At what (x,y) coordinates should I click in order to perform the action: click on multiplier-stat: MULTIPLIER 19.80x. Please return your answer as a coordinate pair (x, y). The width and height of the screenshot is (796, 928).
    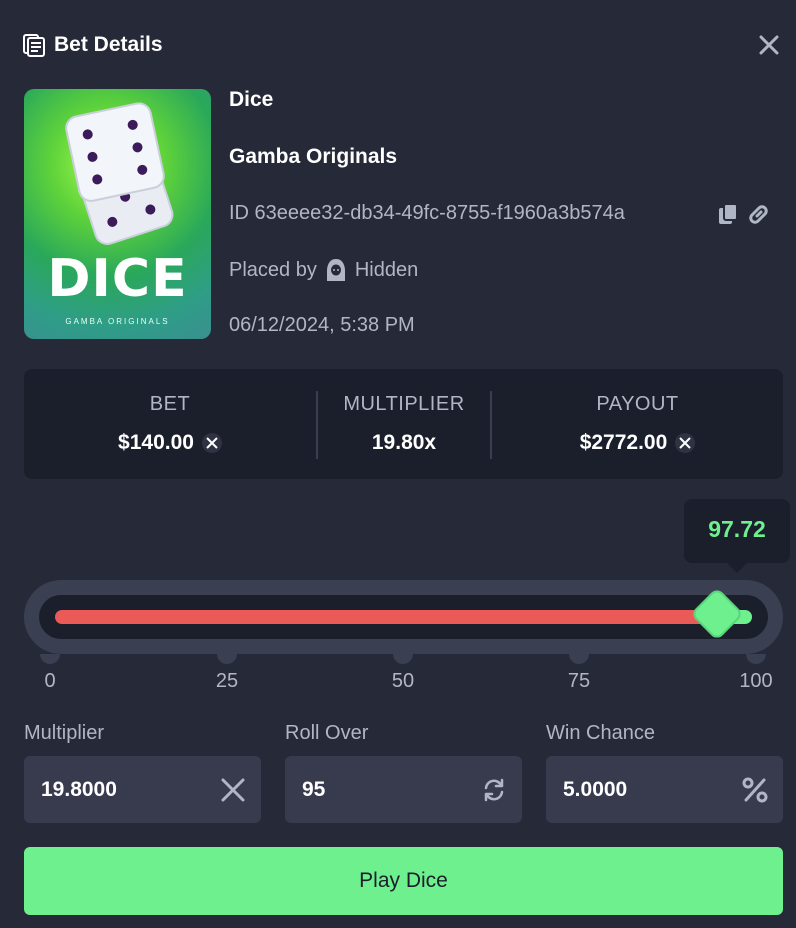
    Looking at the image, I should click on (404, 424).